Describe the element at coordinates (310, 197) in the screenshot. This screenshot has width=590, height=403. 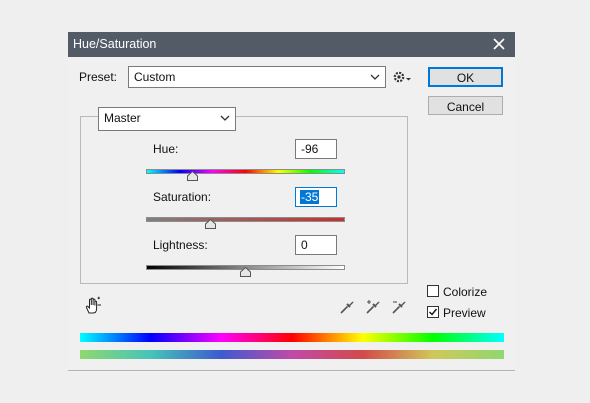
I see `saturation-value: -35` at that location.